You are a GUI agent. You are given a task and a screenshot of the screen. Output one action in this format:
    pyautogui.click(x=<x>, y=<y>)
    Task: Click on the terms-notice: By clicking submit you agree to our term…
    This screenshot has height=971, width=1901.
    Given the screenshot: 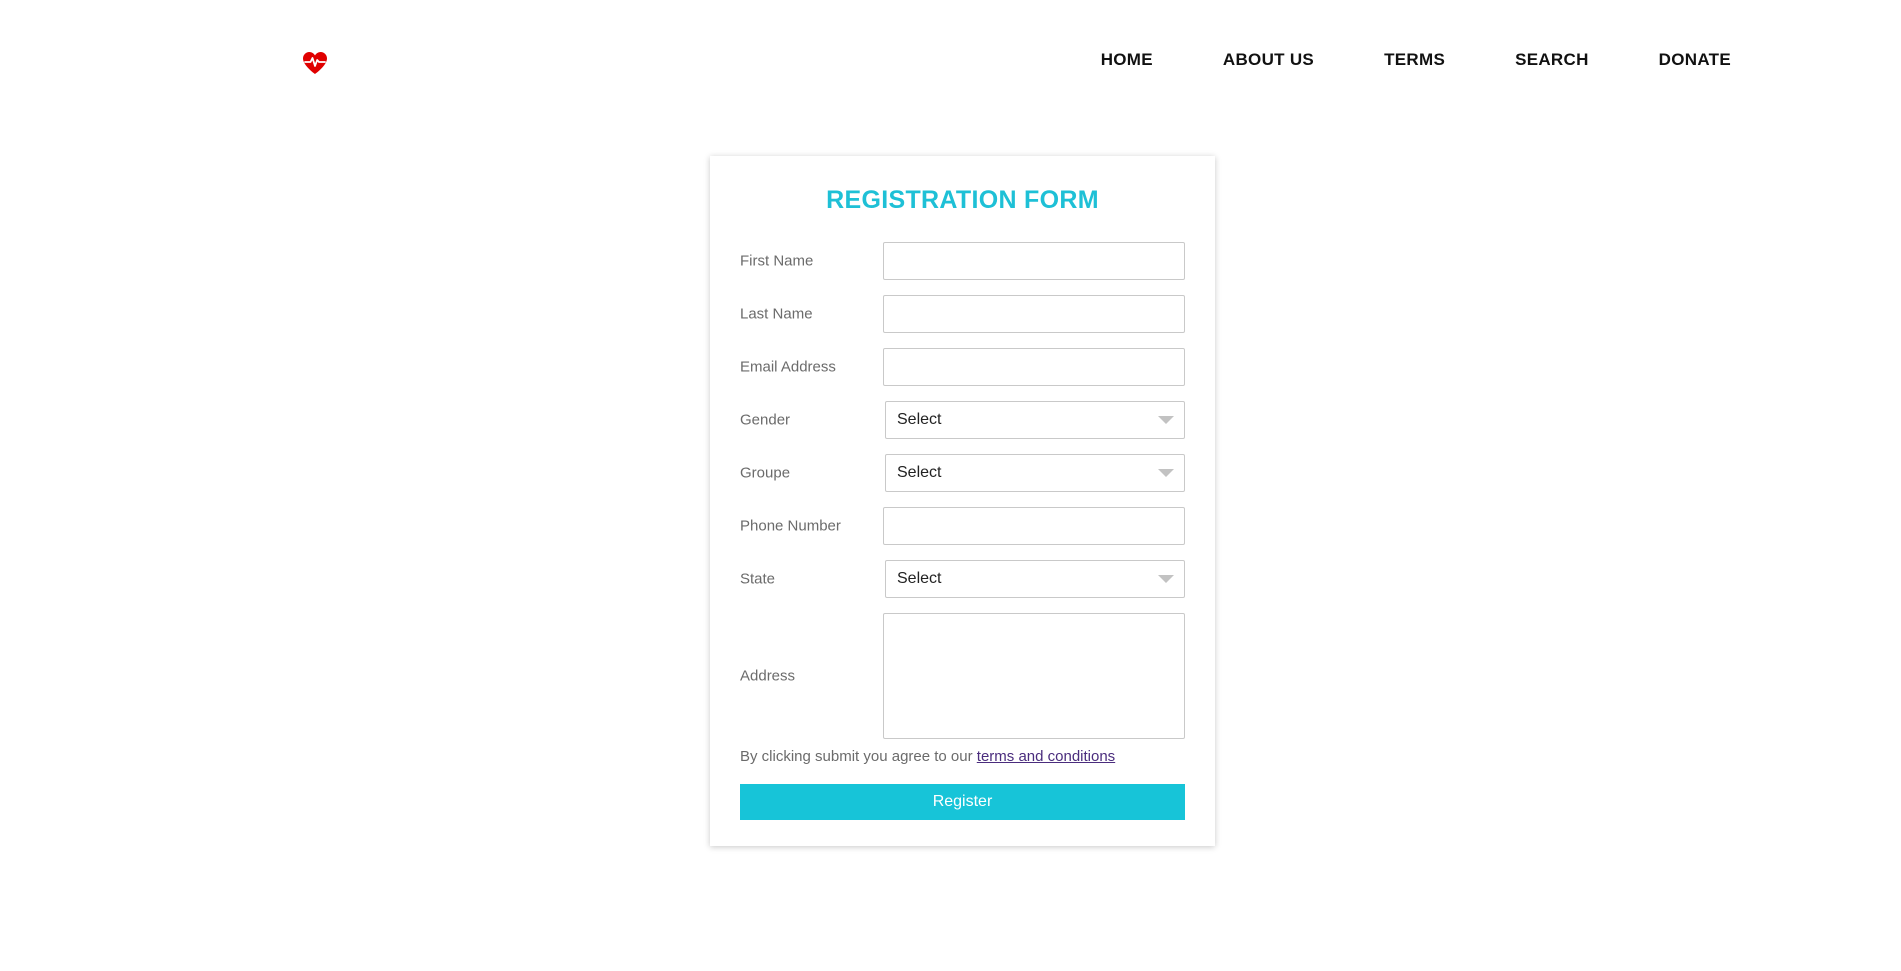 What is the action you would take?
    pyautogui.click(x=927, y=756)
    